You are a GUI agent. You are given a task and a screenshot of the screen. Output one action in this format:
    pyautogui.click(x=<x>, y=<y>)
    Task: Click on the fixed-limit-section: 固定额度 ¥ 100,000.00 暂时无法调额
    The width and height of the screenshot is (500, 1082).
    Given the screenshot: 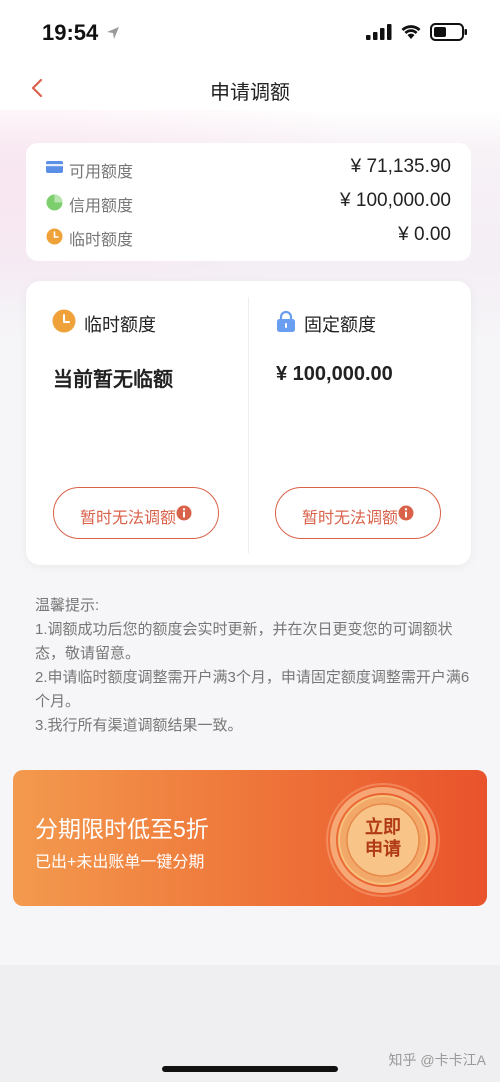 What is the action you would take?
    pyautogui.click(x=360, y=423)
    